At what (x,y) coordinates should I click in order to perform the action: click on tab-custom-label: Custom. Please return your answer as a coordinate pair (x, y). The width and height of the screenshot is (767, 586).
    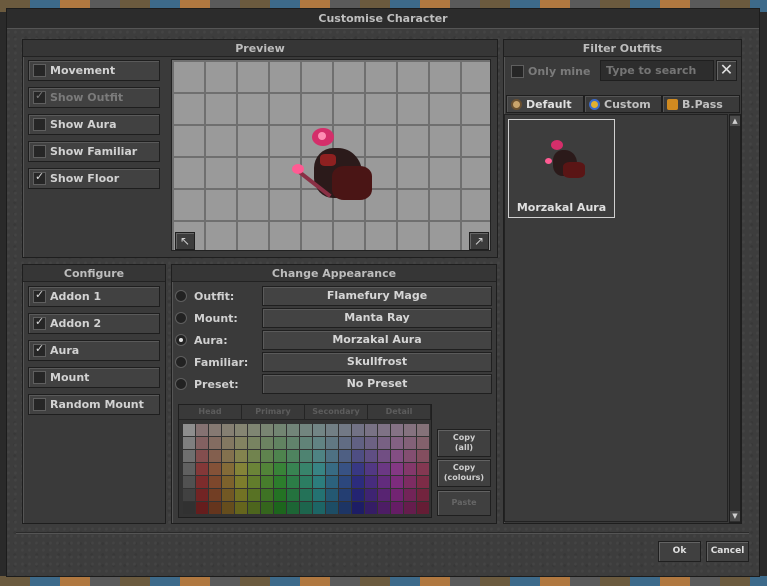
    Looking at the image, I should click on (627, 104).